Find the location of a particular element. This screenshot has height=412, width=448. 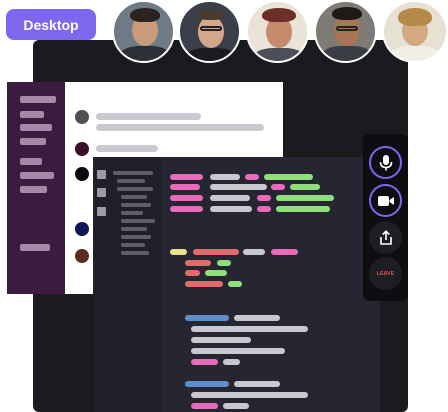

participant-2-avatar is located at coordinates (209, 31).